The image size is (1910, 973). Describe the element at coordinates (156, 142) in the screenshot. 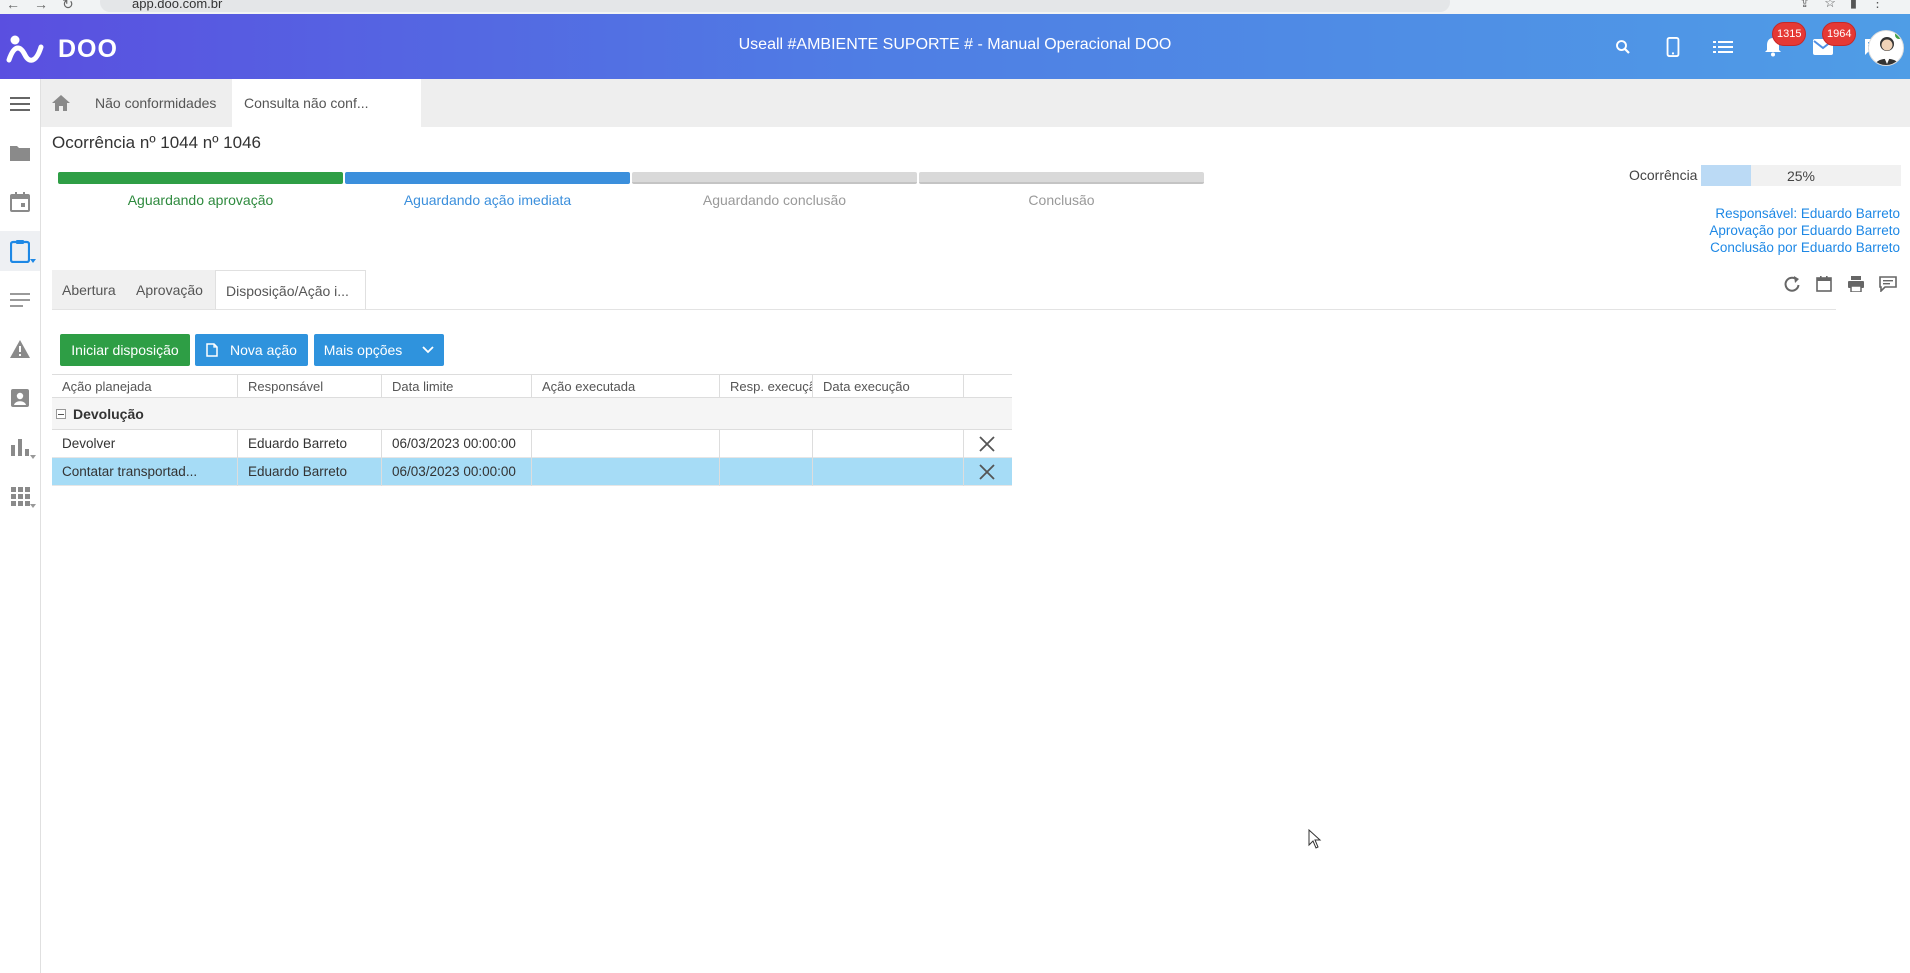

I see `page-title: Ocorrência nº 1044 nº 1046` at that location.